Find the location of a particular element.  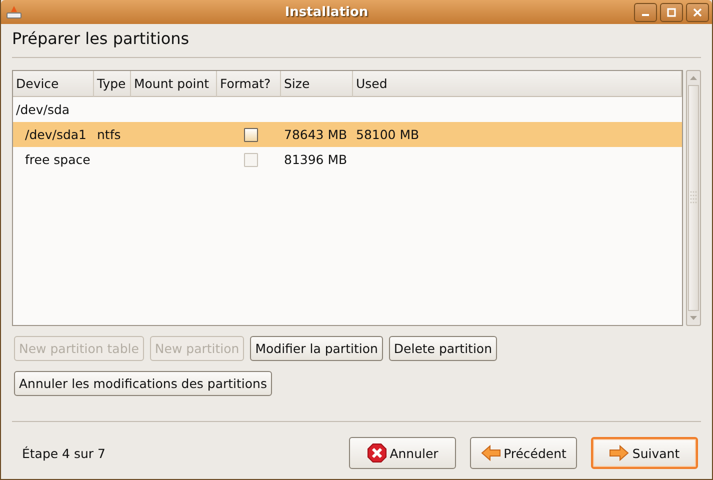

device-cell-text: free space is located at coordinates (58, 160).